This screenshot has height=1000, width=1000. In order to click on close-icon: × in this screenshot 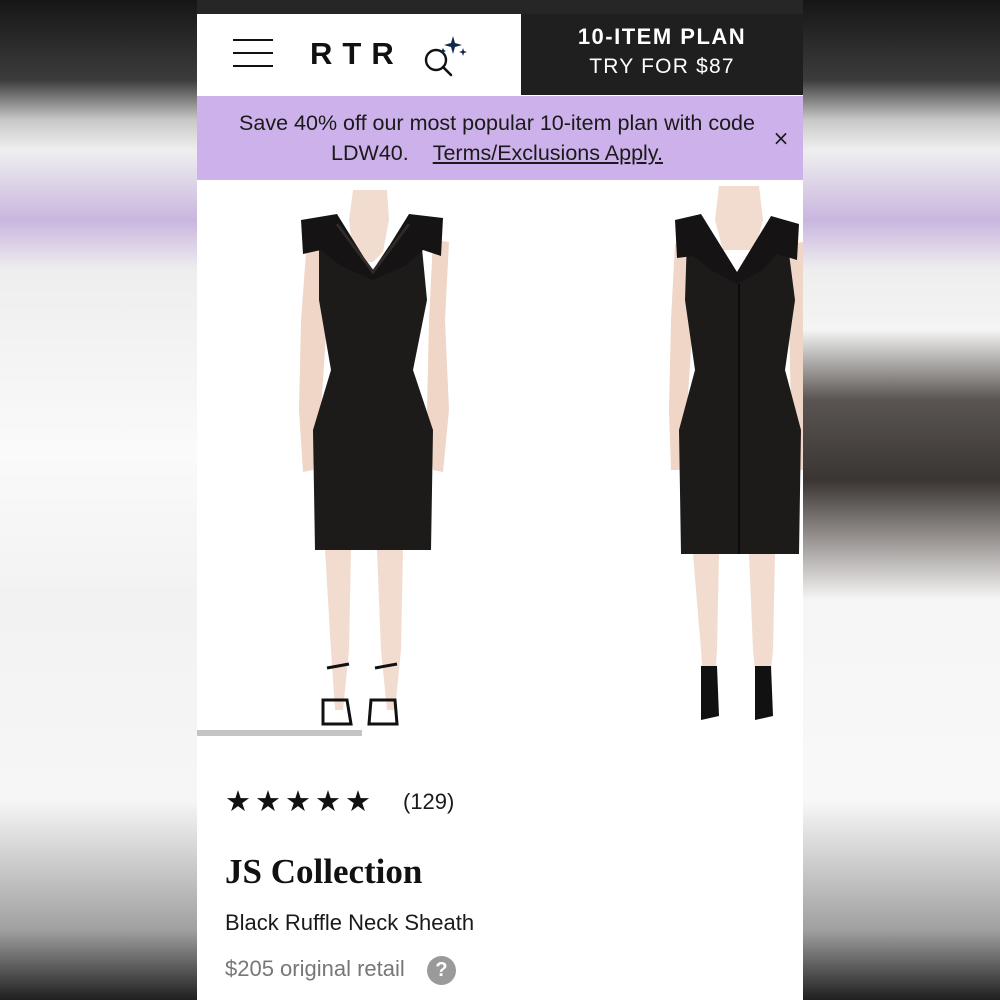, I will do `click(781, 138)`.